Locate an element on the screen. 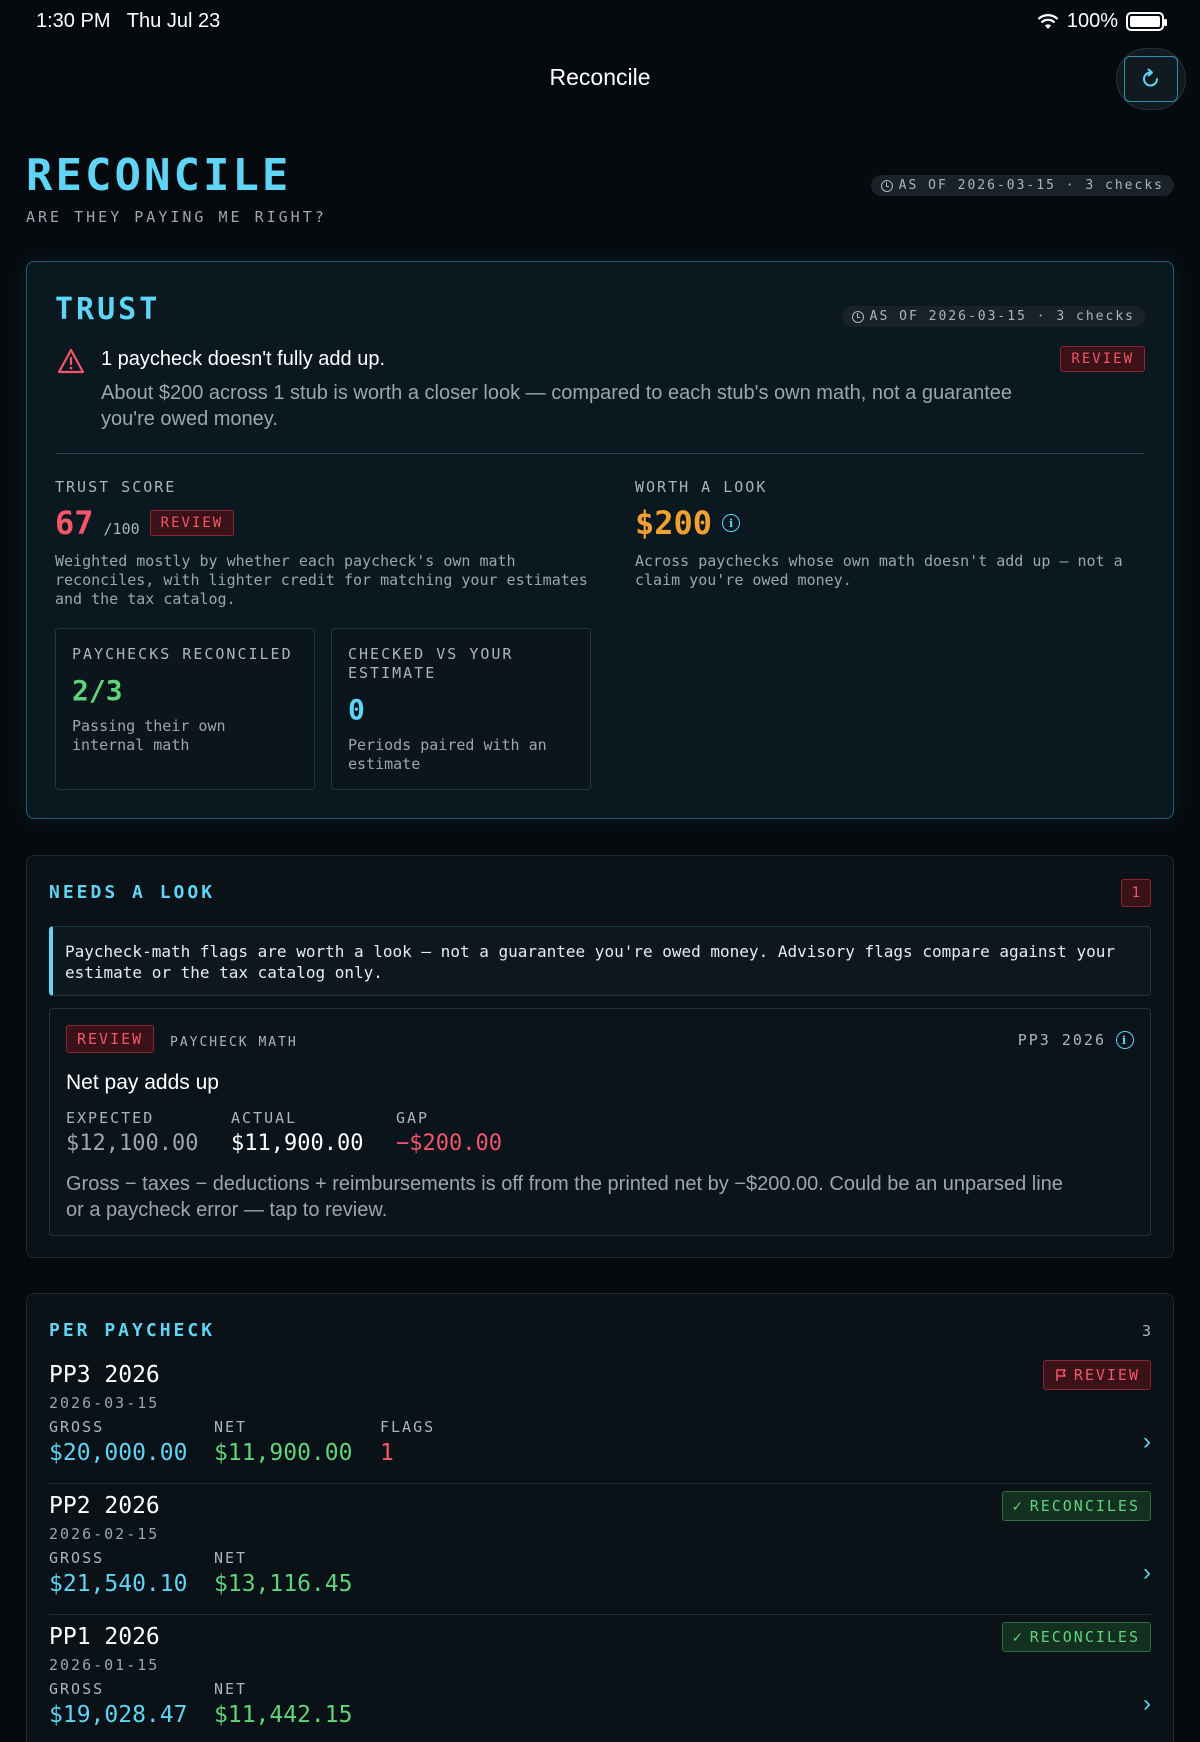  flag-actual: ACTUAL $11,900.00 is located at coordinates (297, 1132).